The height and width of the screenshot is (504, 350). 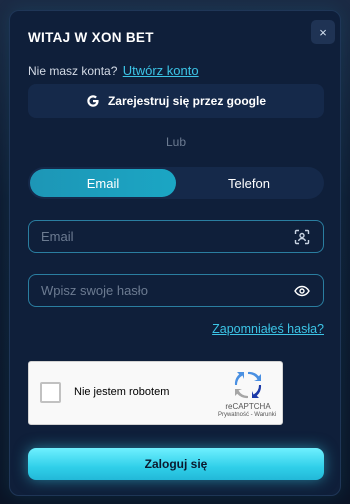 I want to click on login-method-tabs: Email Telefon, so click(x=176, y=183).